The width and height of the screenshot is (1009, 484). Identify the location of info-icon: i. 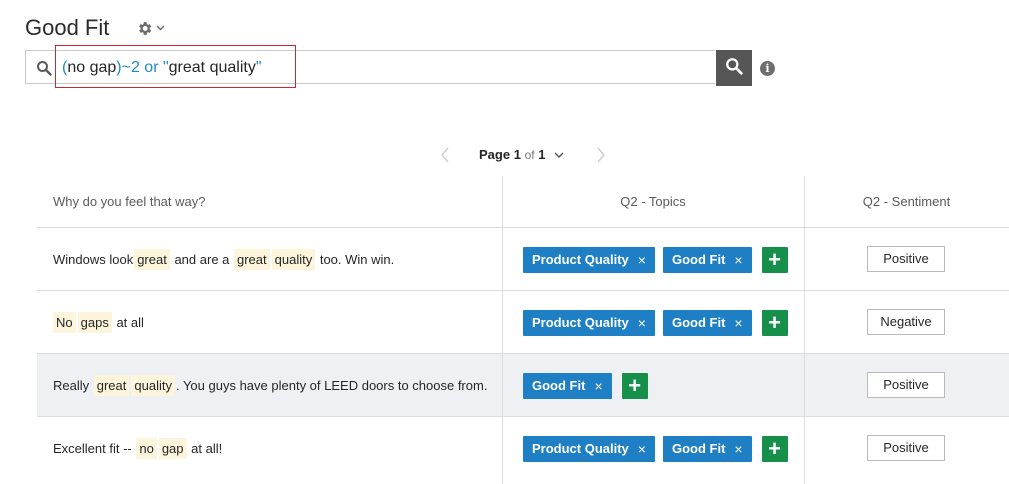
(767, 68).